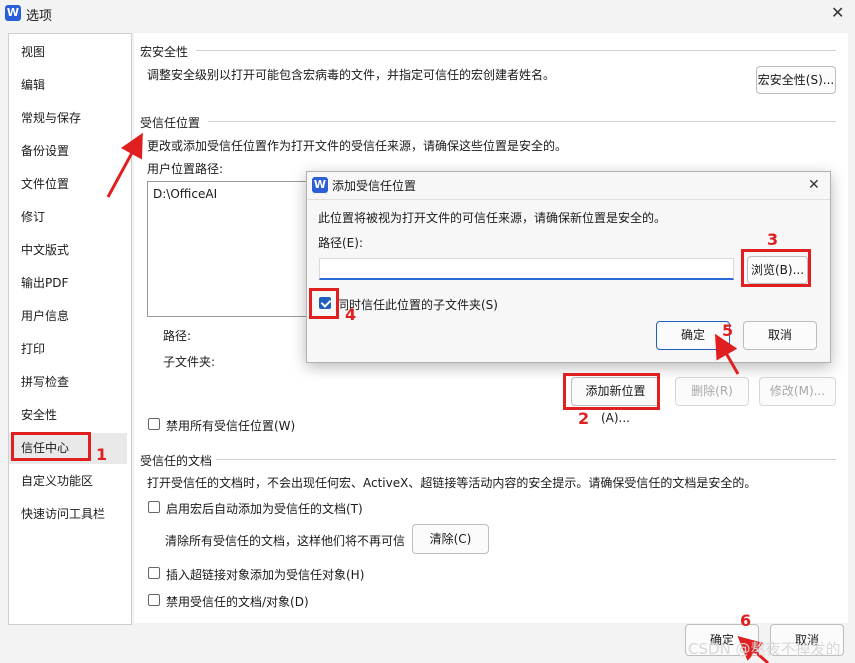 This screenshot has height=663, width=855. I want to click on arrow-to-trusted-locations, so click(124, 165).